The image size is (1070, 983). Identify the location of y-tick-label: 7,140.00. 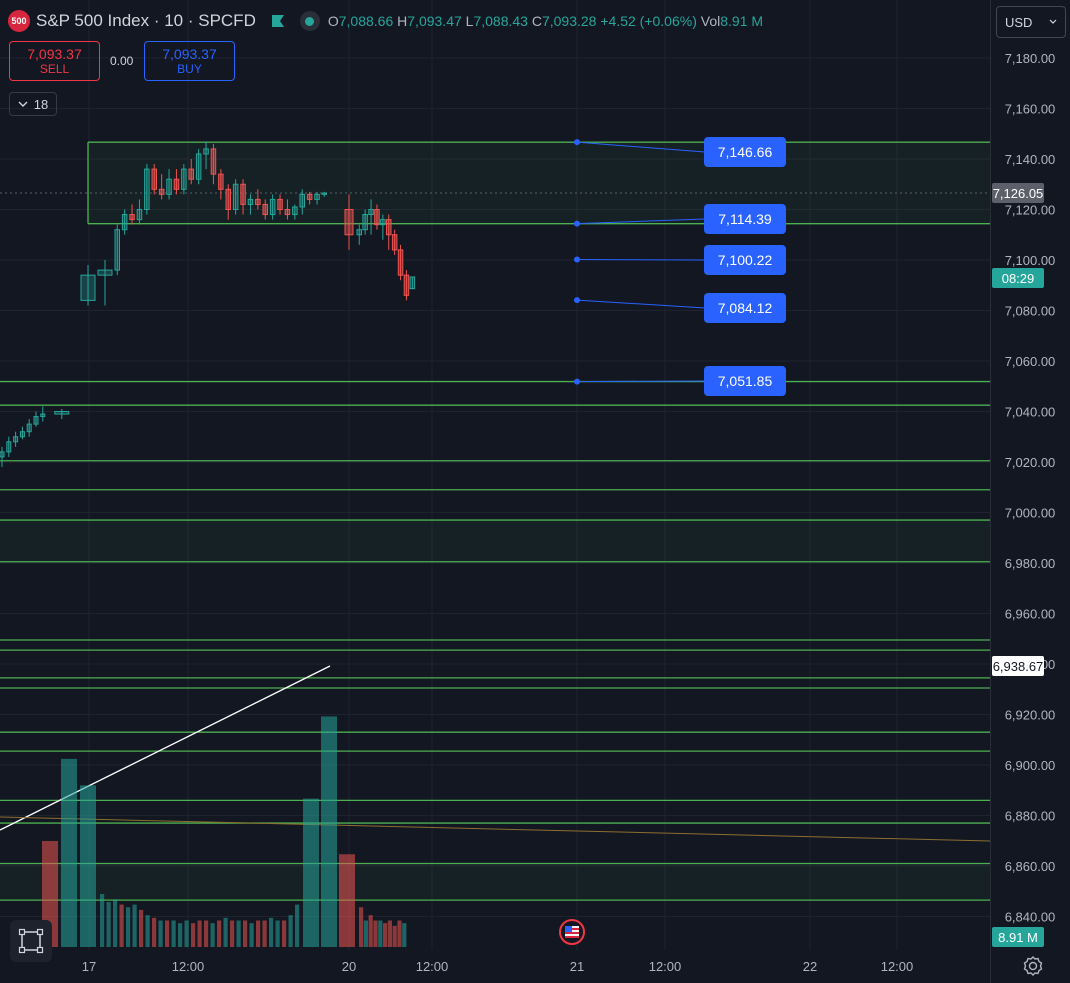
(1030, 159).